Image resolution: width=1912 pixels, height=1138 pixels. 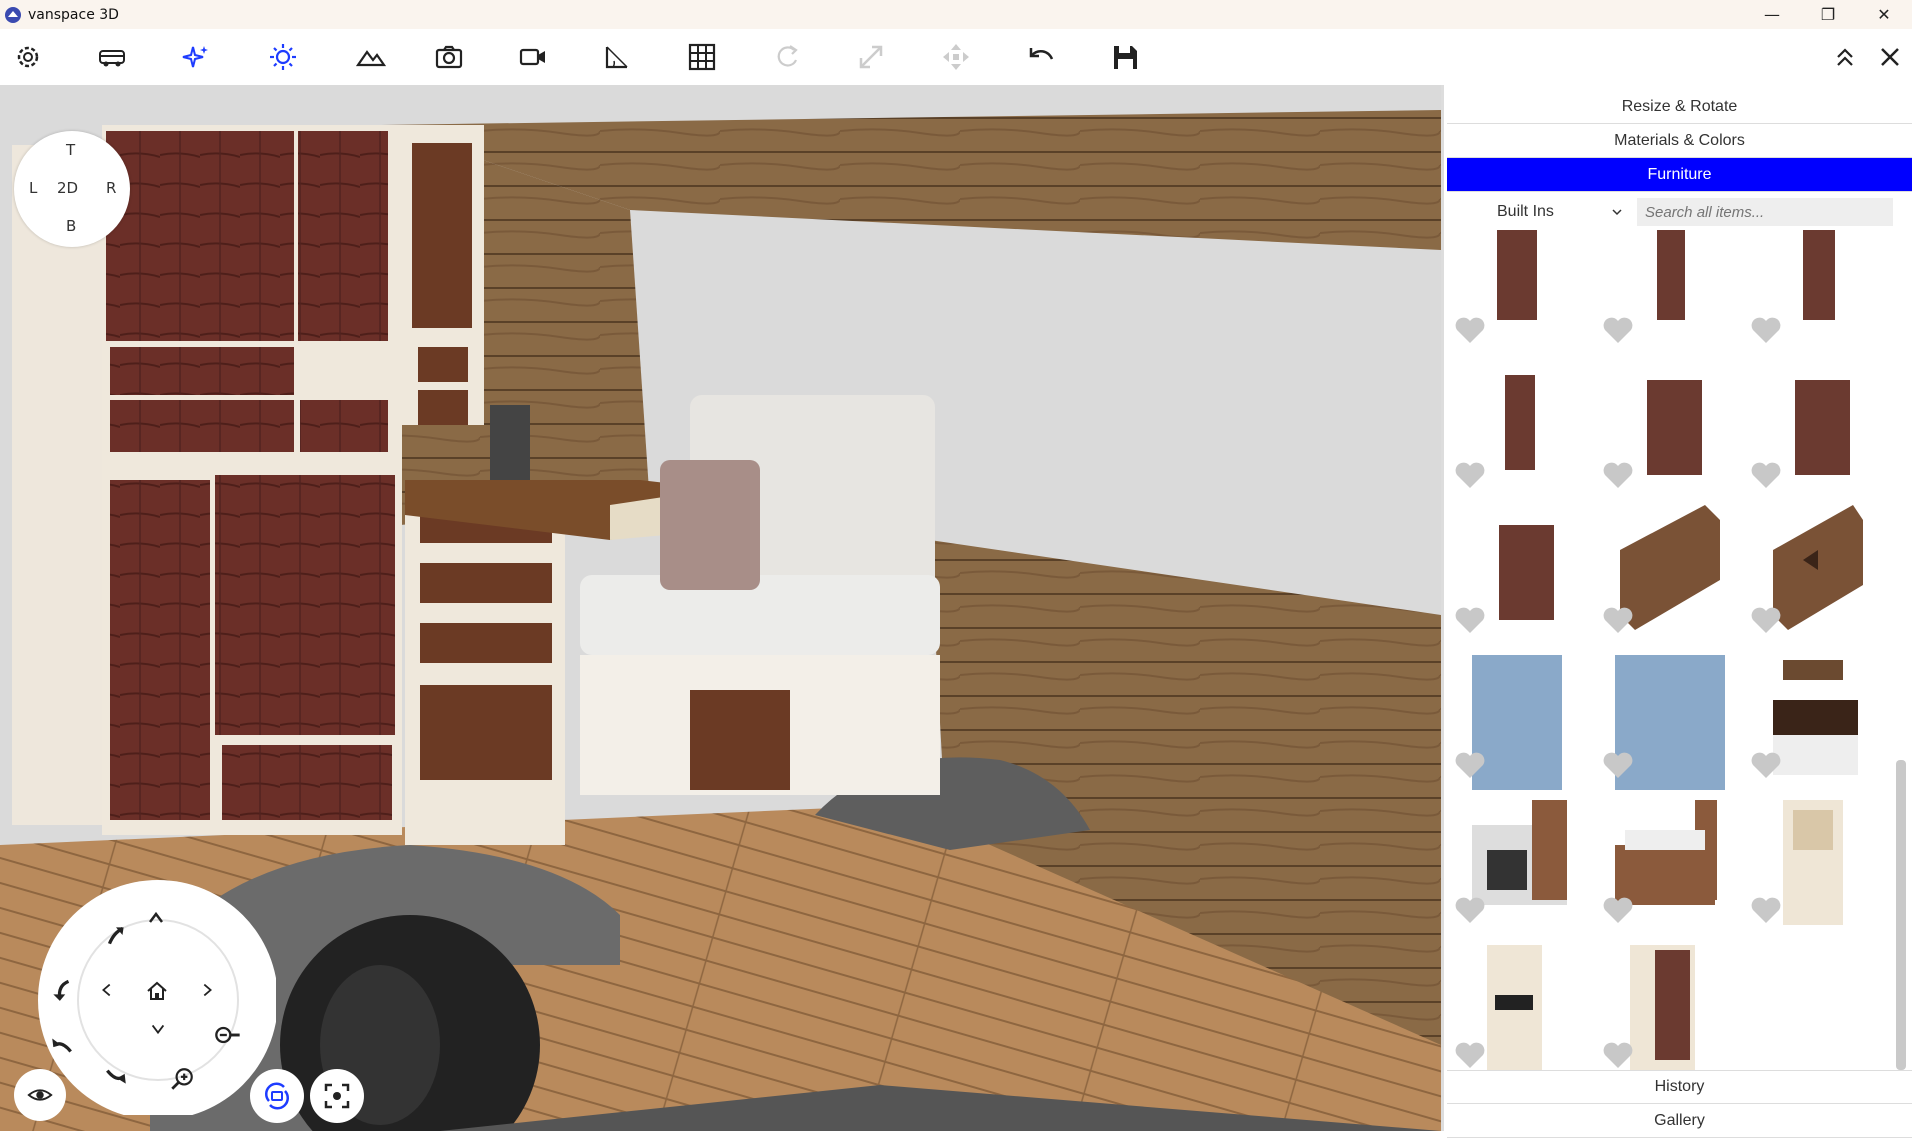 I want to click on settings-icon, so click(x=28, y=57).